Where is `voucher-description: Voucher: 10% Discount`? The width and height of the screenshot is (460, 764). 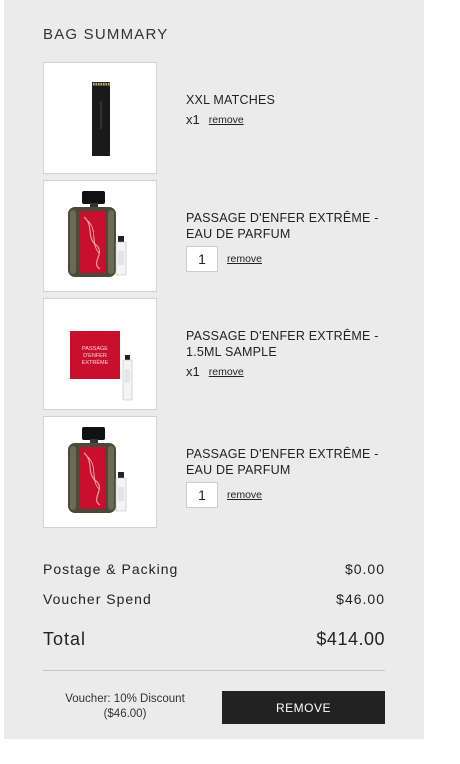 voucher-description: Voucher: 10% Discount is located at coordinates (125, 699).